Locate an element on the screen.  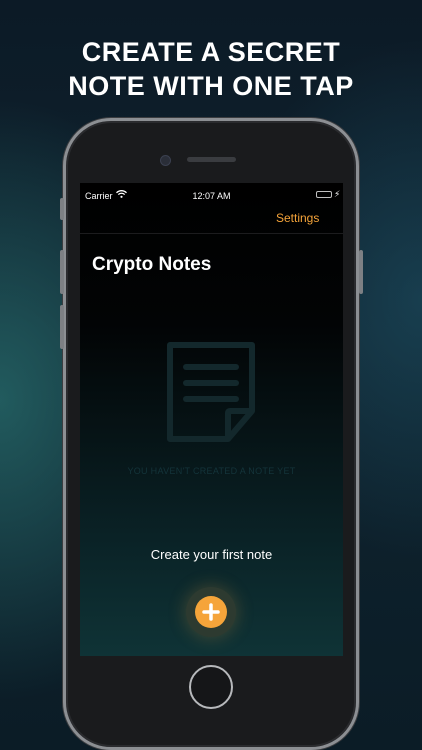
create-first-note-label: Create your first note is located at coordinates (211, 554).